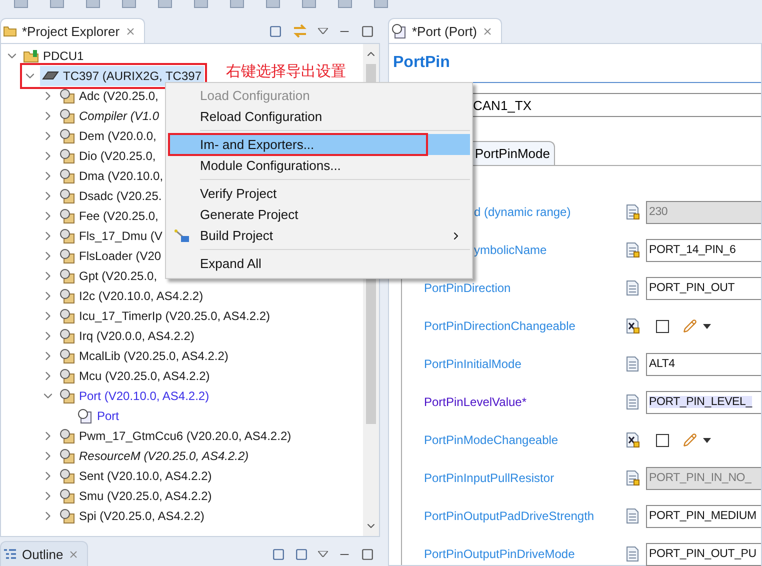 Image resolution: width=762 pixels, height=566 pixels. I want to click on tree-item: McalLib (V20.25.0, AS4.2.2), so click(135, 356).